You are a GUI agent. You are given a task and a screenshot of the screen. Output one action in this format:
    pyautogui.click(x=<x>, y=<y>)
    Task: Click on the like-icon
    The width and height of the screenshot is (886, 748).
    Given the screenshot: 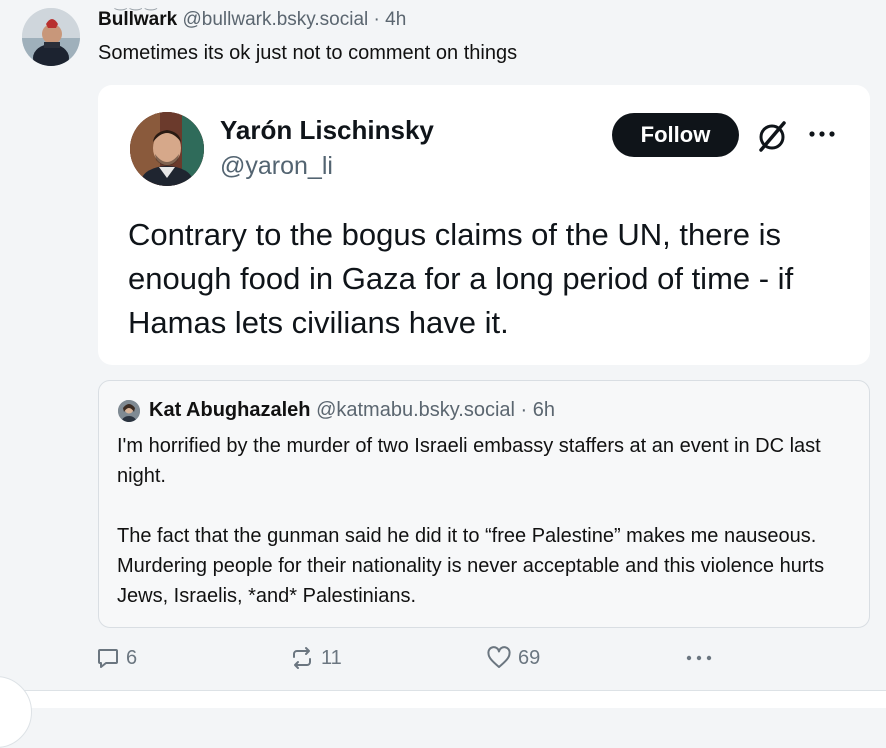 What is the action you would take?
    pyautogui.click(x=499, y=658)
    